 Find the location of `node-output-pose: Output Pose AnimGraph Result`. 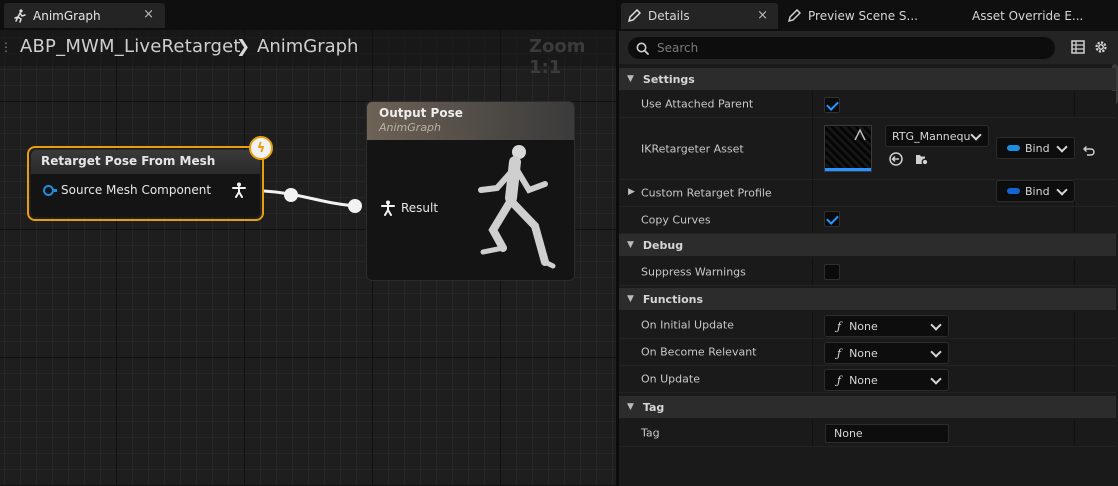

node-output-pose: Output Pose AnimGraph Result is located at coordinates (470, 191).